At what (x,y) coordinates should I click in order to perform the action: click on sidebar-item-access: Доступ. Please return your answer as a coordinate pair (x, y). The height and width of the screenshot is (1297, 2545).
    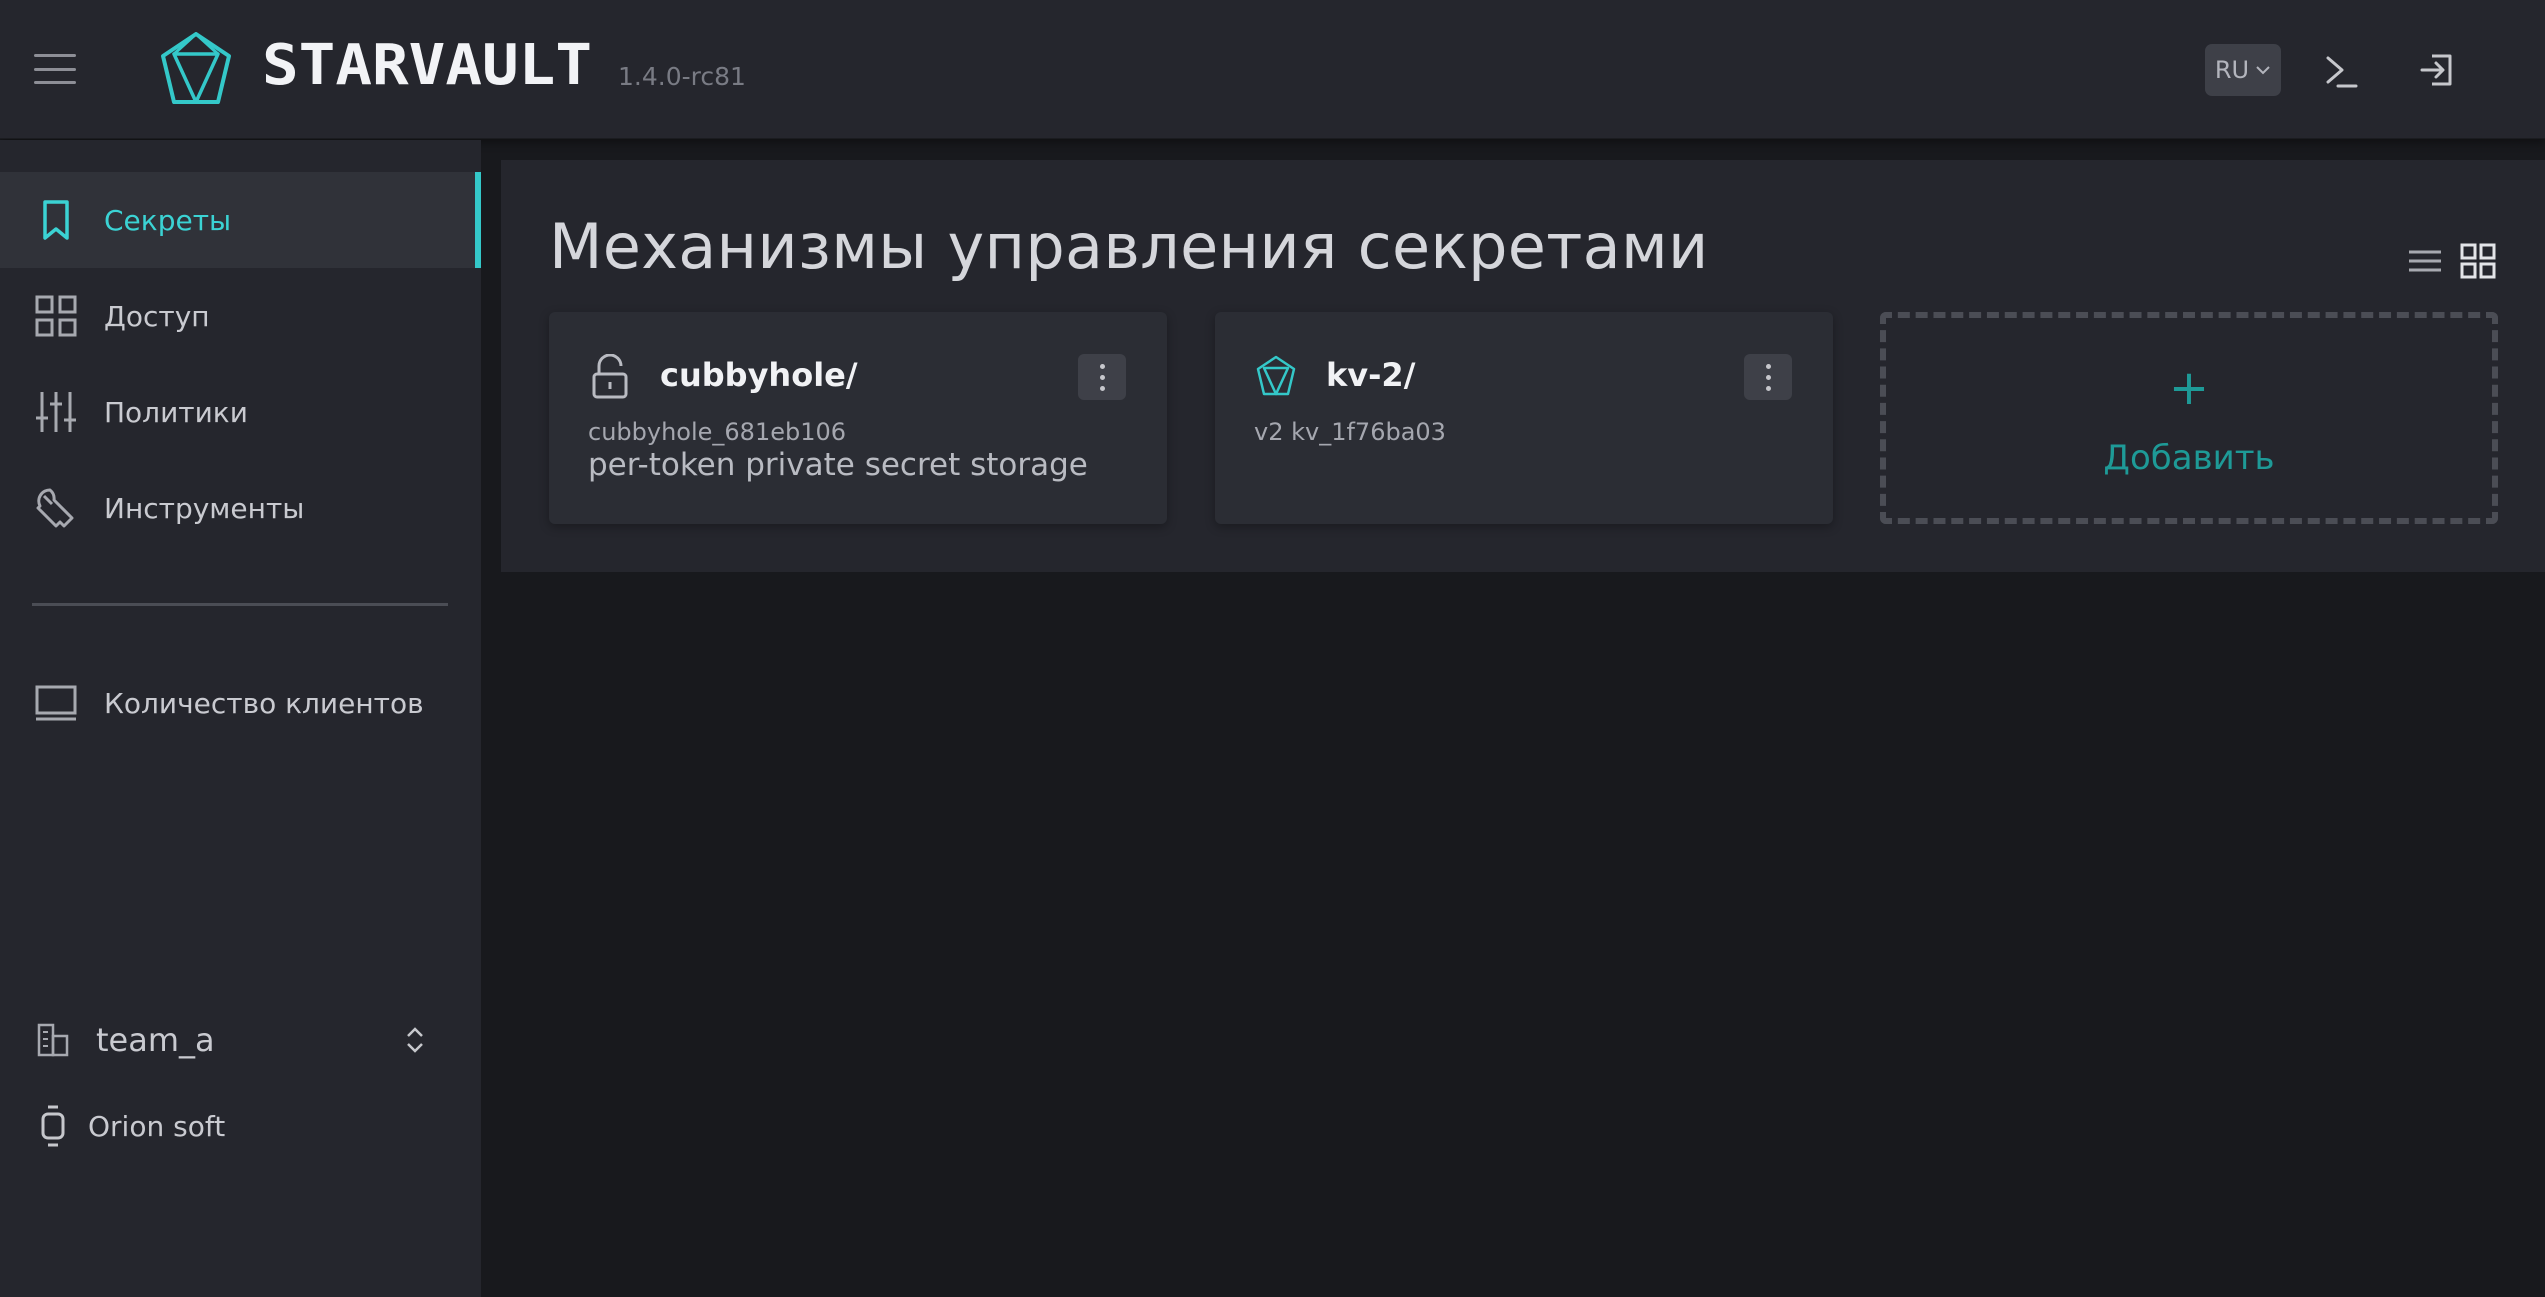
    Looking at the image, I should click on (240, 316).